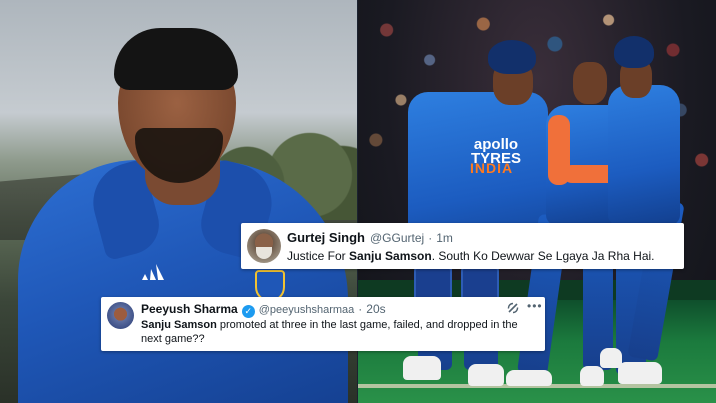 The width and height of the screenshot is (716, 403). What do you see at coordinates (543, 256) in the screenshot?
I see `tweet-text-suffix: . South Ko Dewwar Se Lgaya Ja Rha Hai.` at bounding box center [543, 256].